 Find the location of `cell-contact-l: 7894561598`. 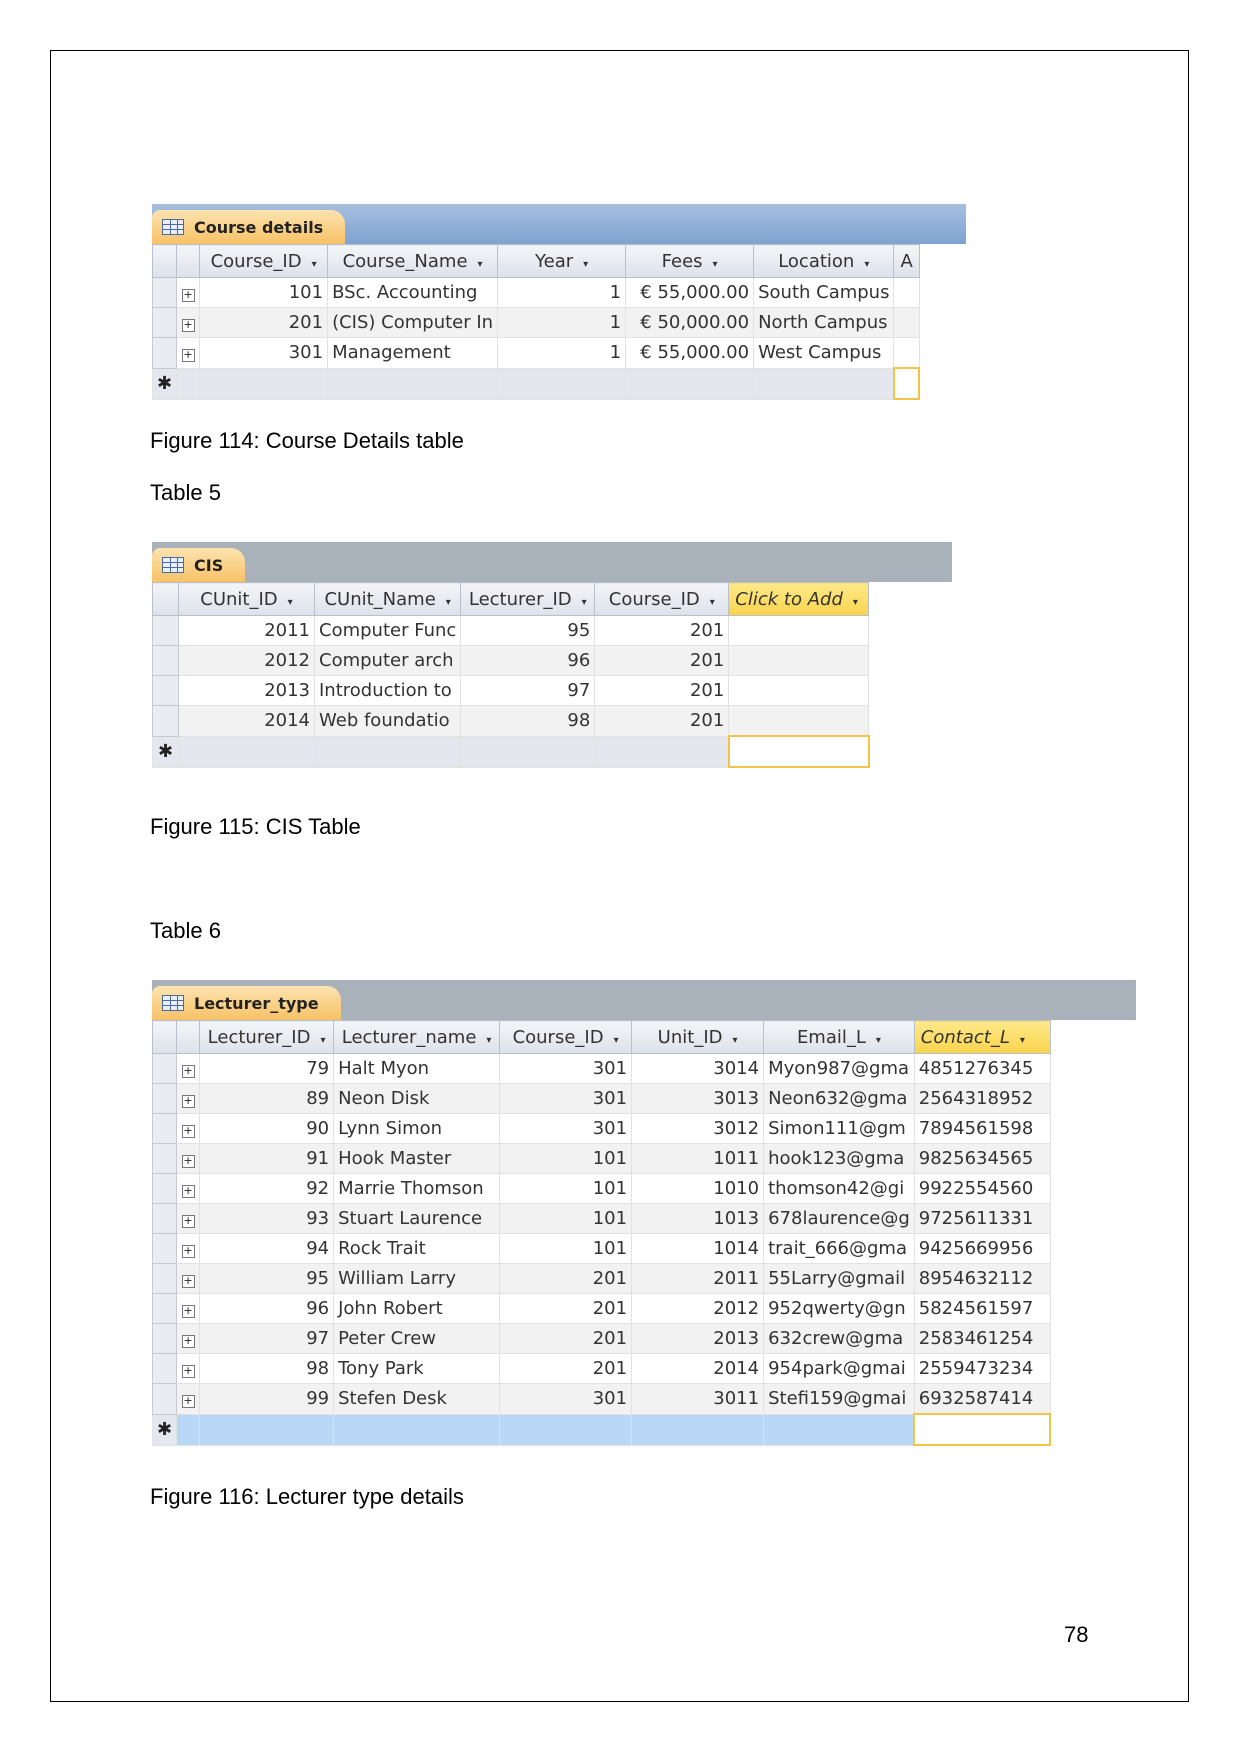

cell-contact-l: 7894561598 is located at coordinates (982, 1128).